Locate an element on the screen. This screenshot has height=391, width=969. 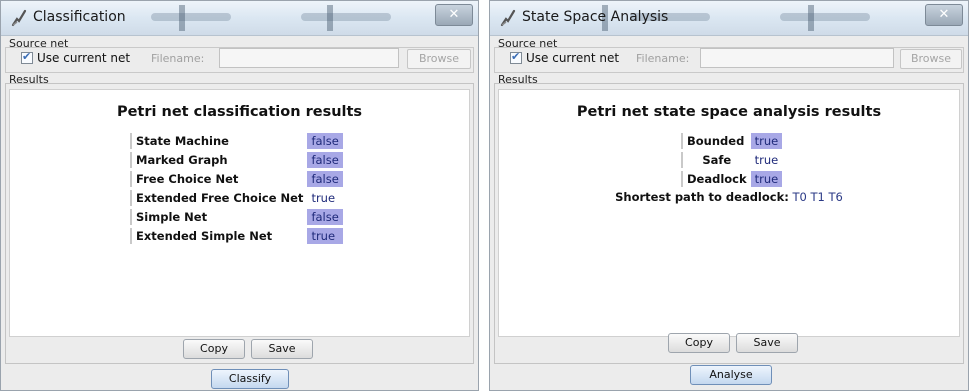
table-row: Extended Simple Net true is located at coordinates (236, 236).